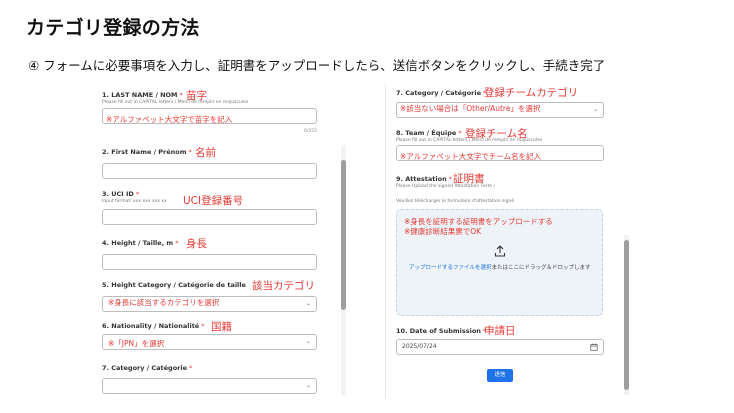 The image size is (734, 413). Describe the element at coordinates (138, 243) in the screenshot. I see `field-label: 4. Height / Taille, m` at that location.